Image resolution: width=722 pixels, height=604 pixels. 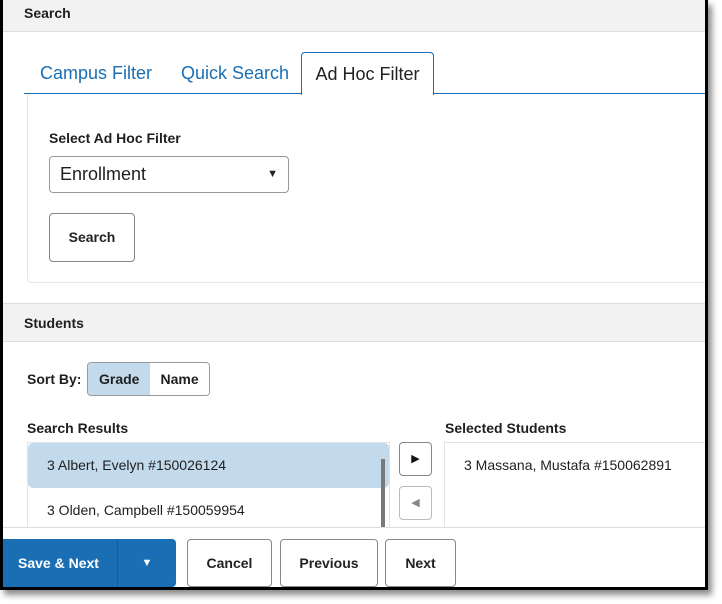 What do you see at coordinates (78, 428) in the screenshot?
I see `search-results-title: Search Results` at bounding box center [78, 428].